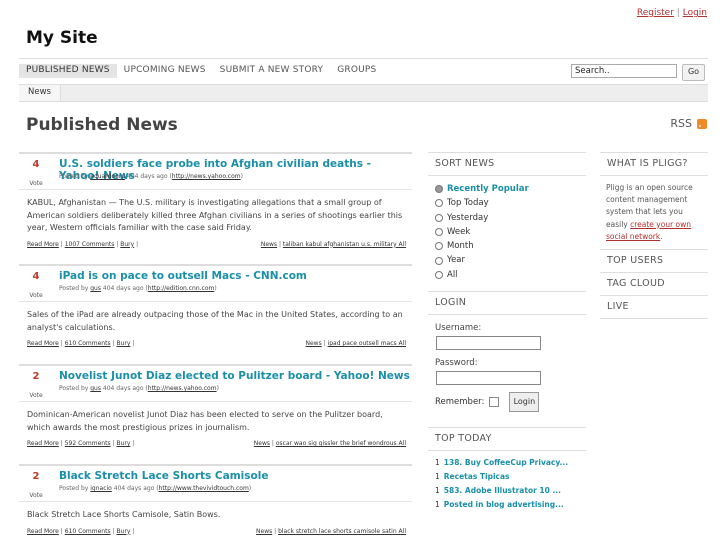 The image size is (727, 545). What do you see at coordinates (467, 218) in the screenshot?
I see `sort-option-label: Yesterday` at bounding box center [467, 218].